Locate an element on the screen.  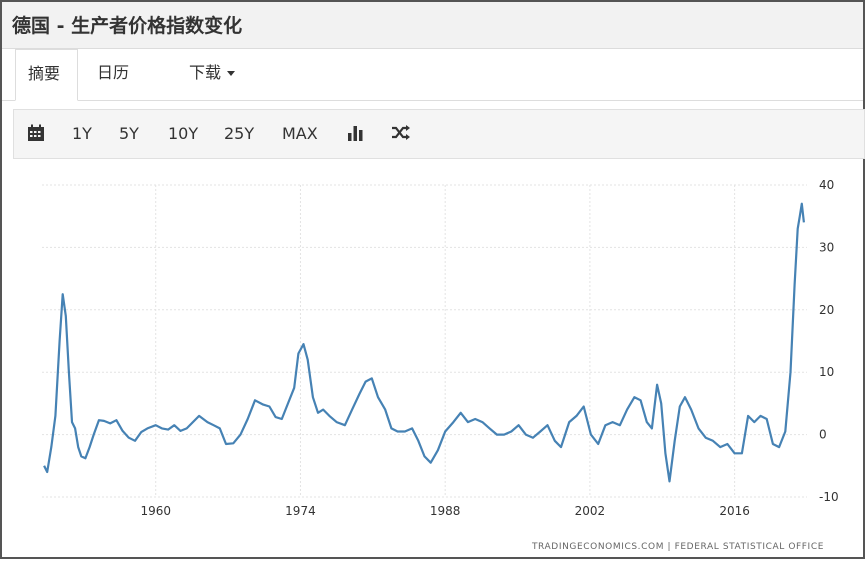
range-1y-button: 1Y is located at coordinates (82, 134).